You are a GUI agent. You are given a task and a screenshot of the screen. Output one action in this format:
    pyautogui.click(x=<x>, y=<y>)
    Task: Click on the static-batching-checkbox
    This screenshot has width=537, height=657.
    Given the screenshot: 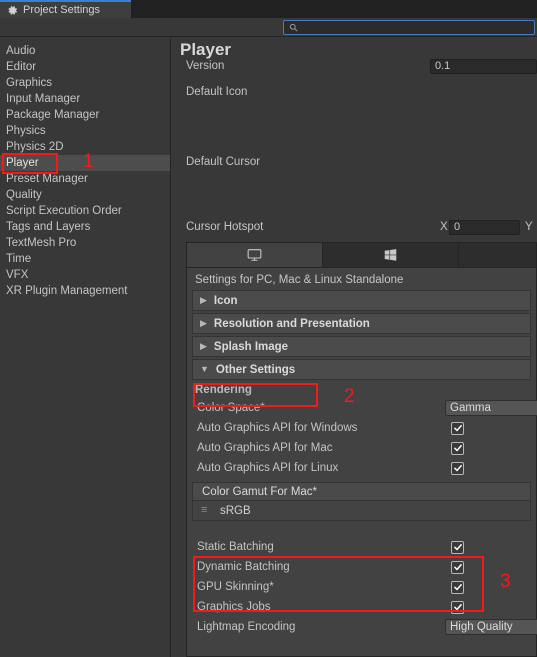 What is the action you would take?
    pyautogui.click(x=457, y=547)
    